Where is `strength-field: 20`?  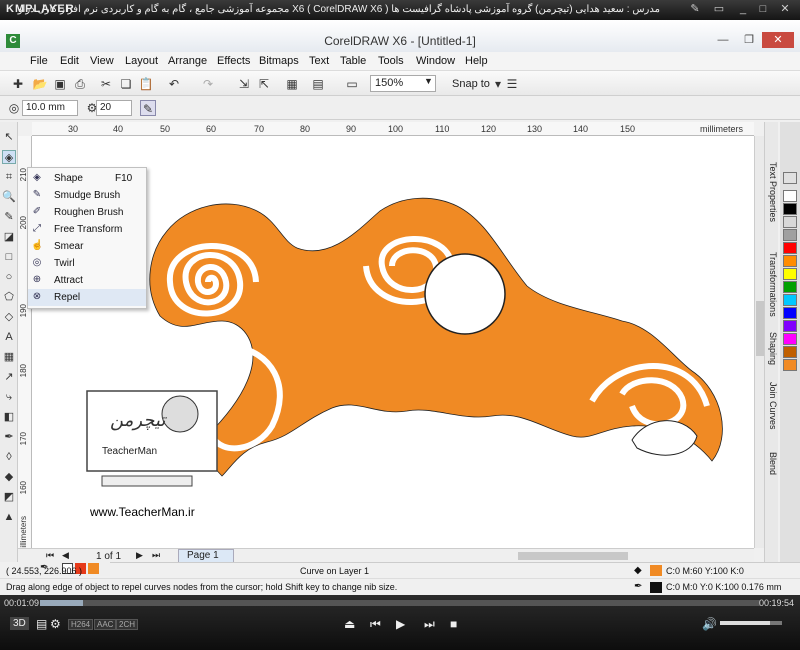
strength-field: 20 is located at coordinates (114, 108).